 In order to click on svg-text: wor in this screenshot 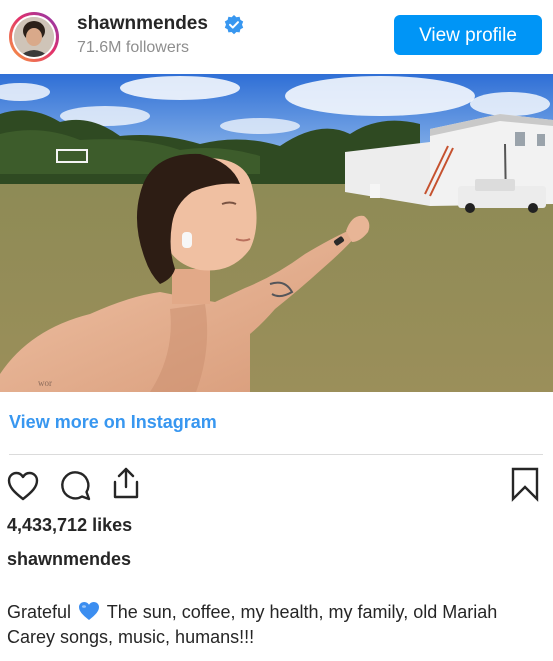, I will do `click(45, 383)`.